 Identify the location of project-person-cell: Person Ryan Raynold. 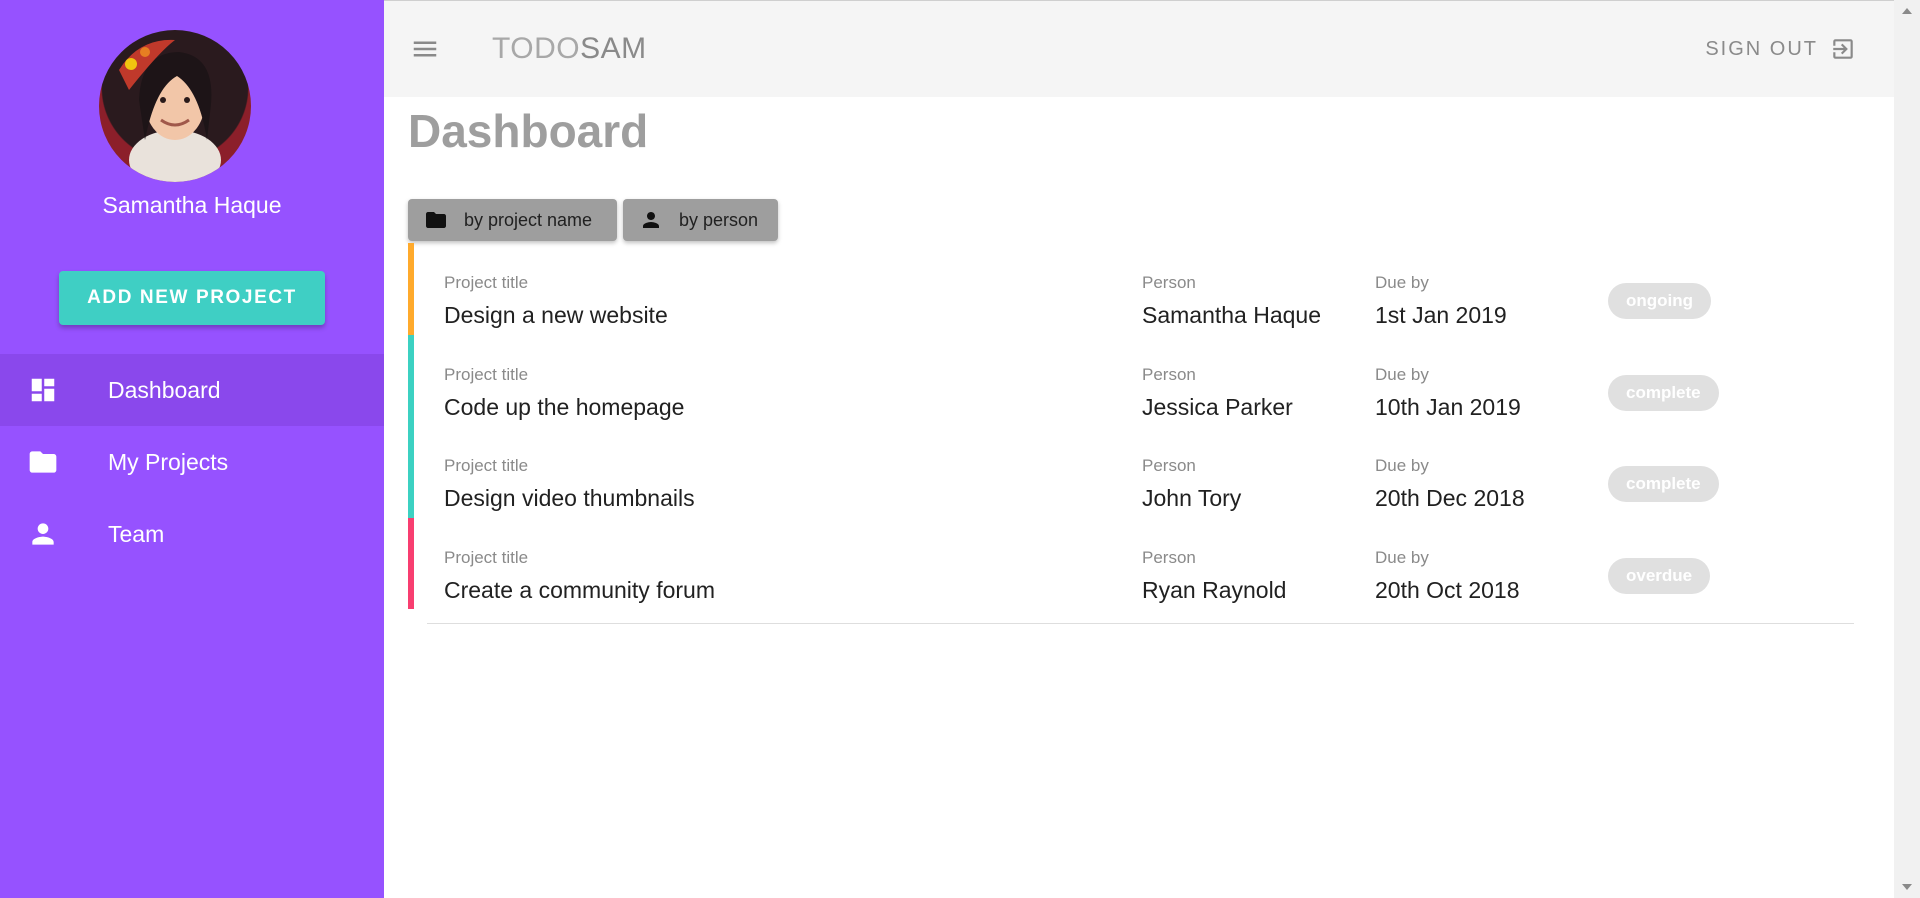
(1214, 576).